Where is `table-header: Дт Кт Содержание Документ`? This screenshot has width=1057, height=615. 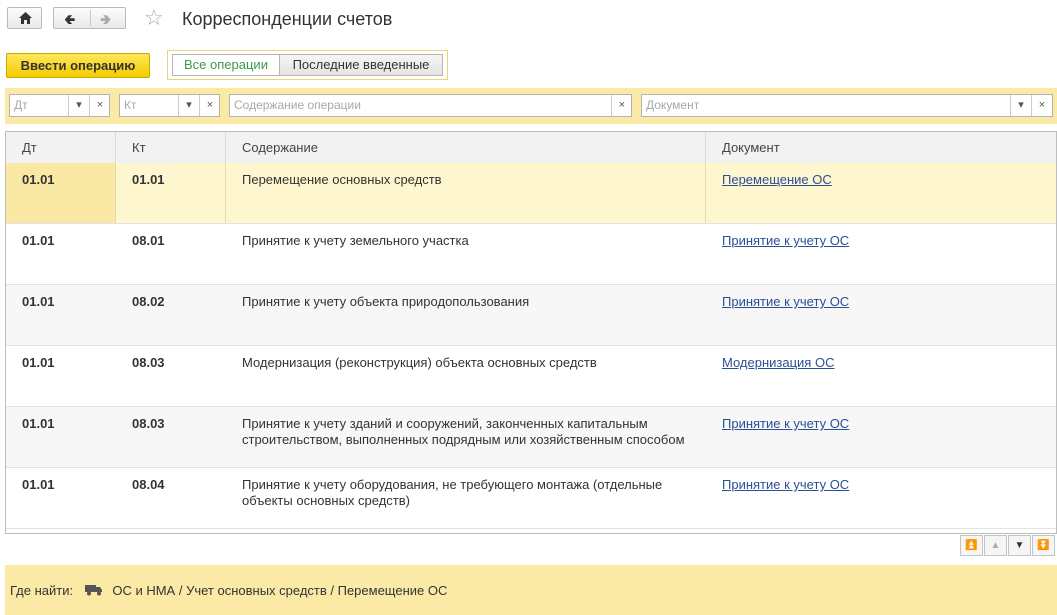 table-header: Дт Кт Содержание Документ is located at coordinates (531, 148).